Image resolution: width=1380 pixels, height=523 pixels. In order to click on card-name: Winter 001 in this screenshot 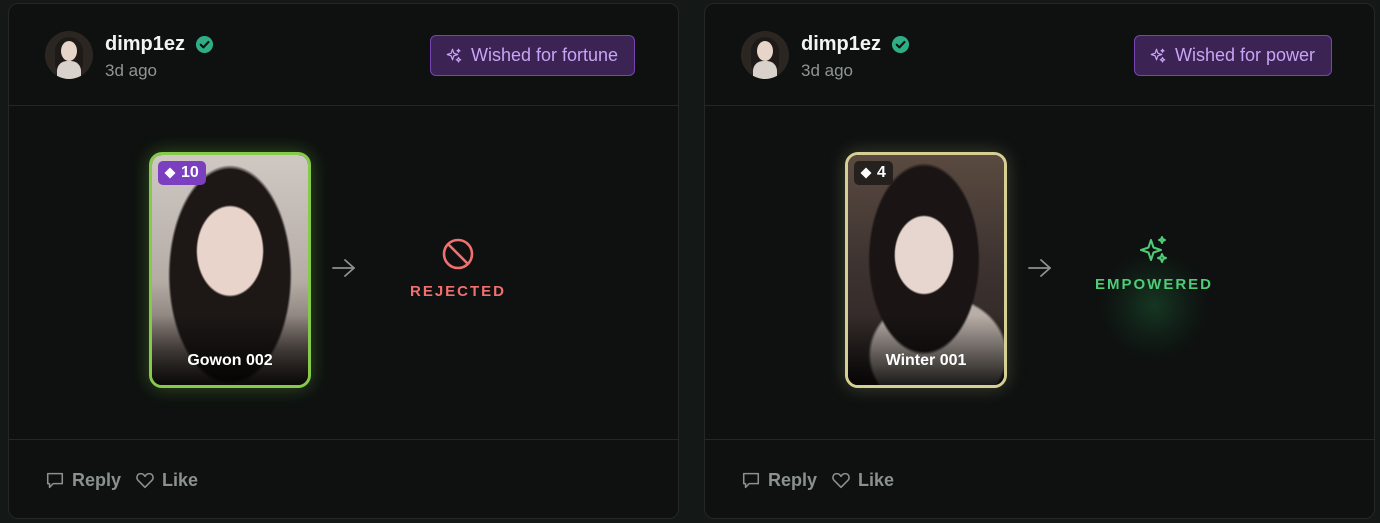, I will do `click(926, 360)`.